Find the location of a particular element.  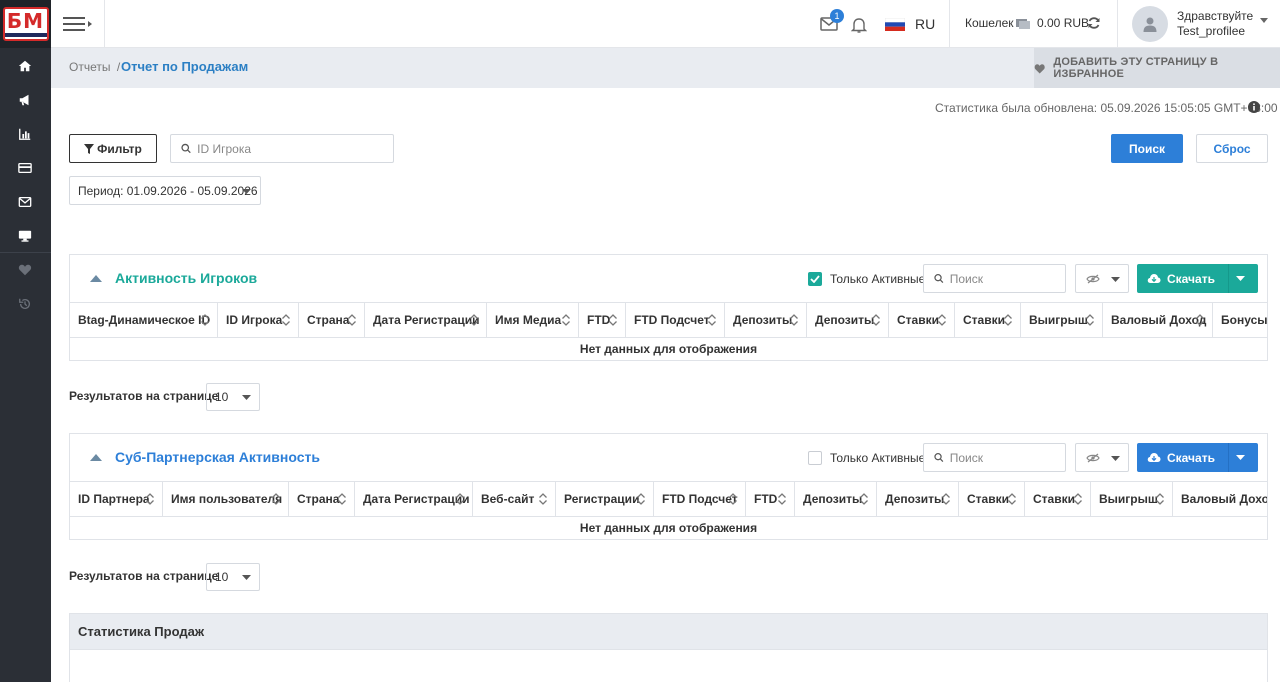

rows-per-page-value: 10 is located at coordinates (222, 577).